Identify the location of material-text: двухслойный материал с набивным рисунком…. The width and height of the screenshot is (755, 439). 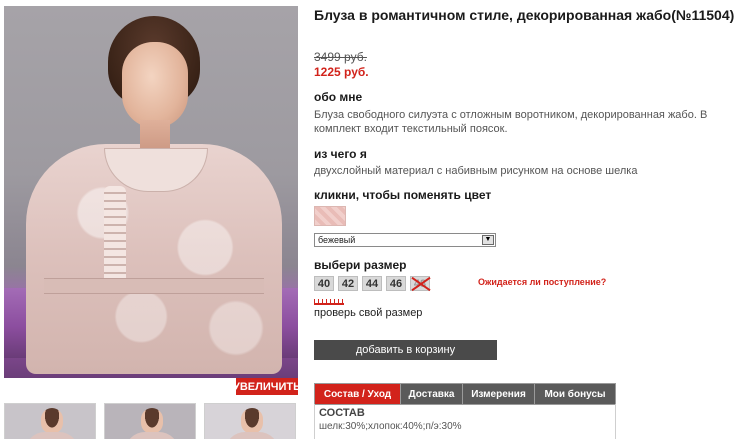
(476, 171).